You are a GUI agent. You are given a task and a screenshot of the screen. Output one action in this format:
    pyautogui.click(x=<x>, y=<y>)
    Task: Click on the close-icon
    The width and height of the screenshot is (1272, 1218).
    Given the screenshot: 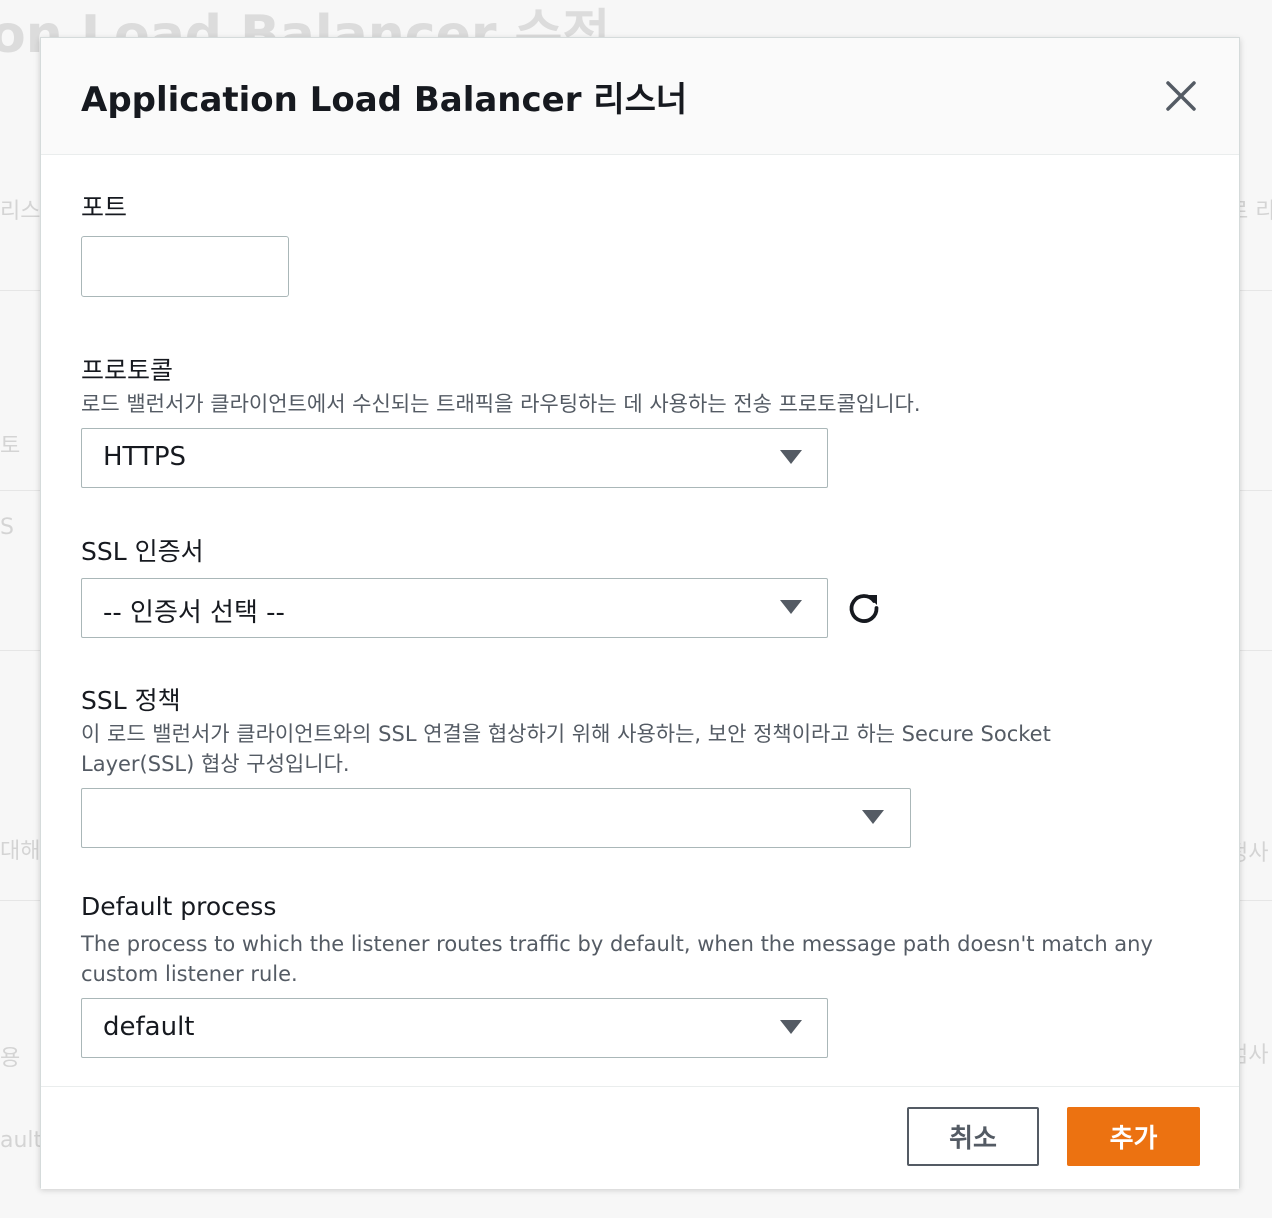 What is the action you would take?
    pyautogui.click(x=1181, y=96)
    